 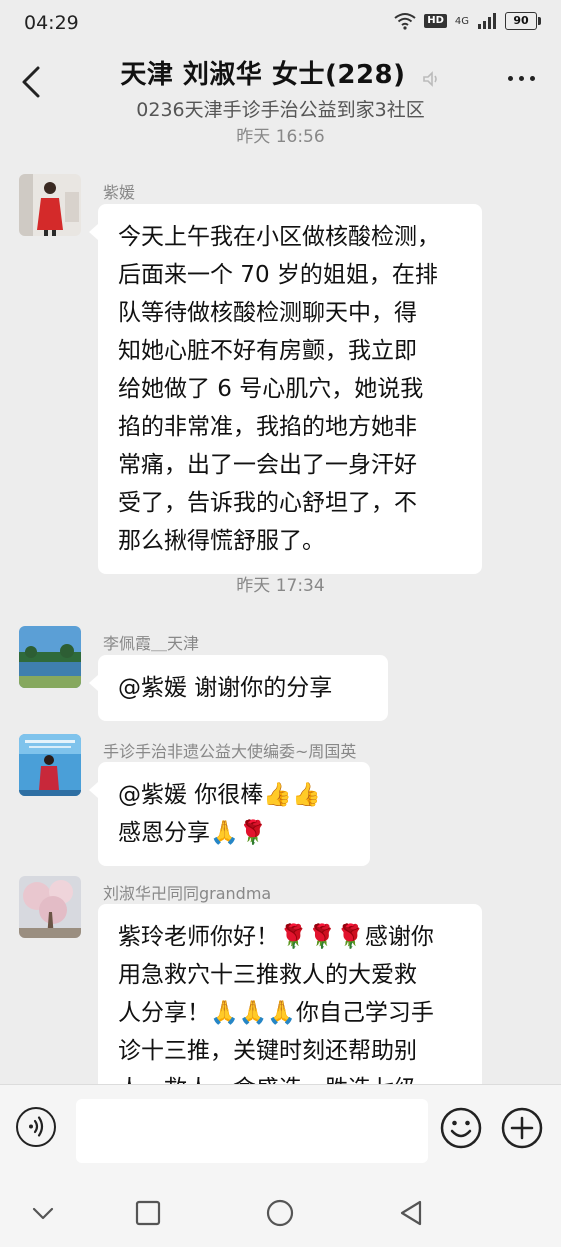 I want to click on battery-icon: 90, so click(x=523, y=21).